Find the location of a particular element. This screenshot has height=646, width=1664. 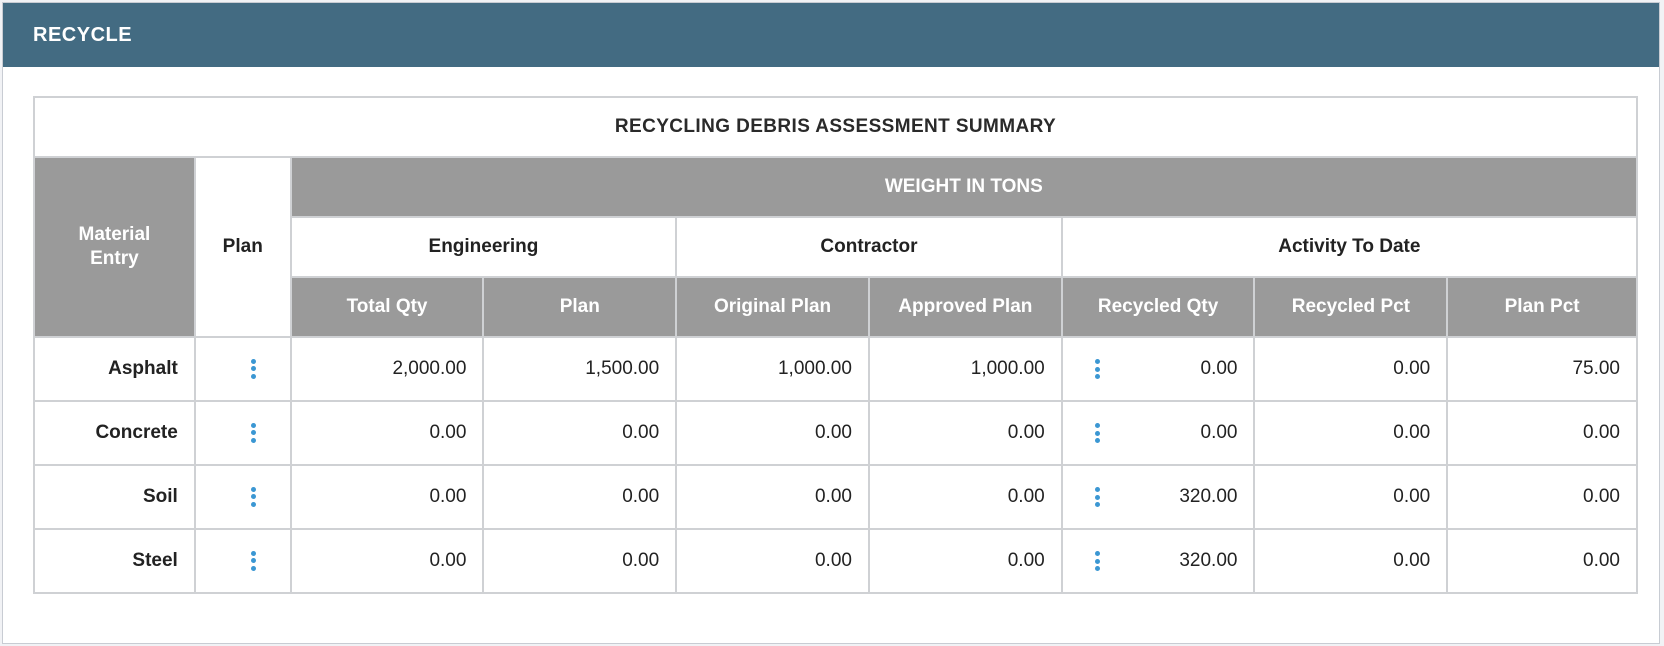

material-name: Steel is located at coordinates (114, 561).